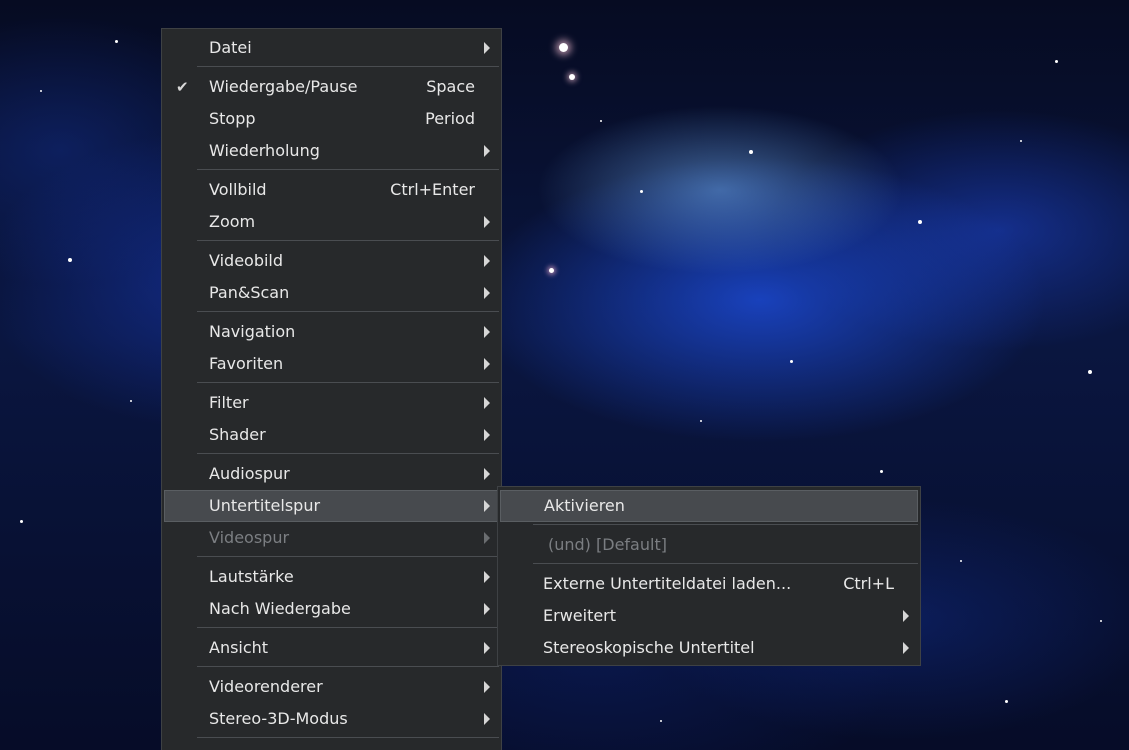 The height and width of the screenshot is (750, 1129). I want to click on menu-item-label: Stereo-3D-Modus, so click(278, 718).